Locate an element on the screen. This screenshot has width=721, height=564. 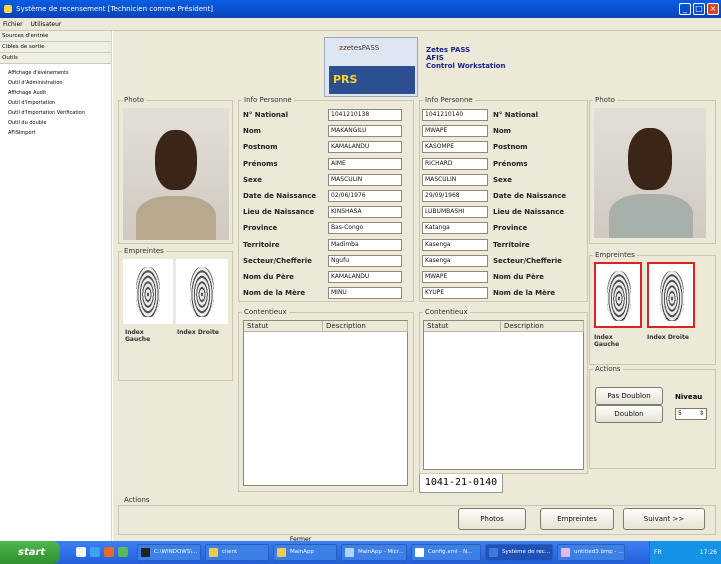
maximize-button: □ is located at coordinates (699, 9).